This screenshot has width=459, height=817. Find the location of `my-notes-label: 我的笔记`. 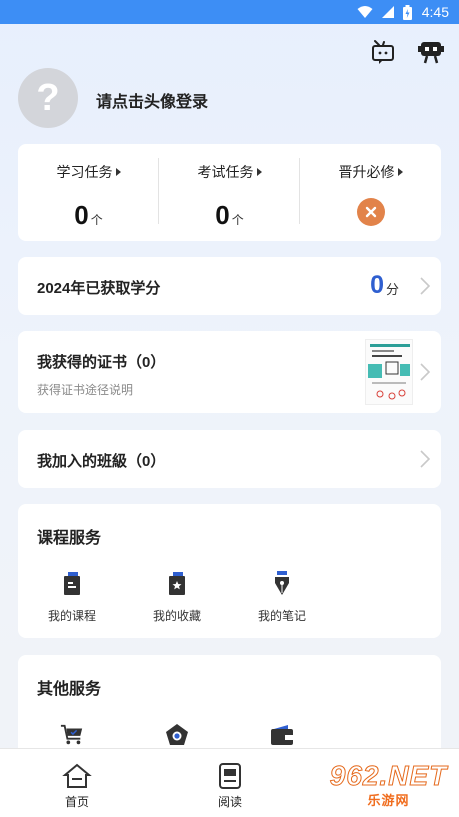

my-notes-label: 我的笔记 is located at coordinates (281, 616).